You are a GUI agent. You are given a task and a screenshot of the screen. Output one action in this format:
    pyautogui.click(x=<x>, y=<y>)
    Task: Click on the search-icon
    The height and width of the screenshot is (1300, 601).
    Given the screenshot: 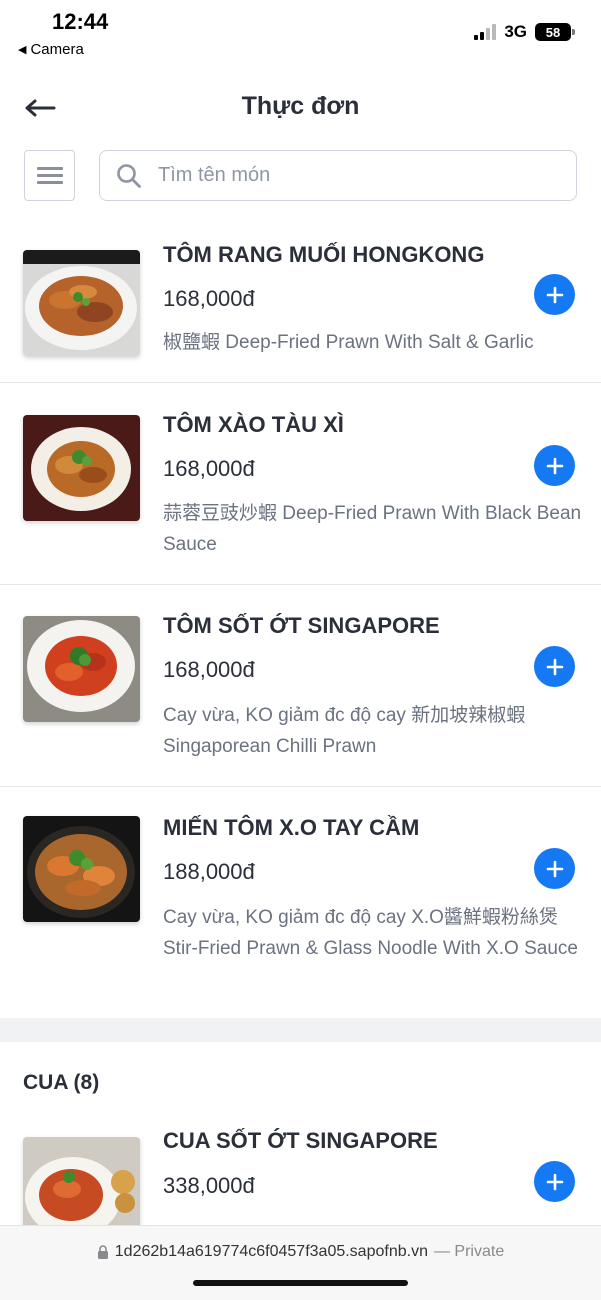 What is the action you would take?
    pyautogui.click(x=129, y=175)
    